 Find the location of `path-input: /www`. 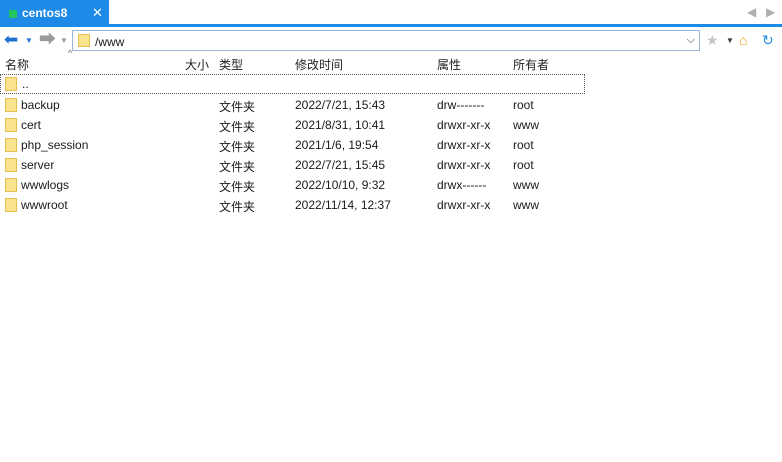

path-input: /www is located at coordinates (109, 42).